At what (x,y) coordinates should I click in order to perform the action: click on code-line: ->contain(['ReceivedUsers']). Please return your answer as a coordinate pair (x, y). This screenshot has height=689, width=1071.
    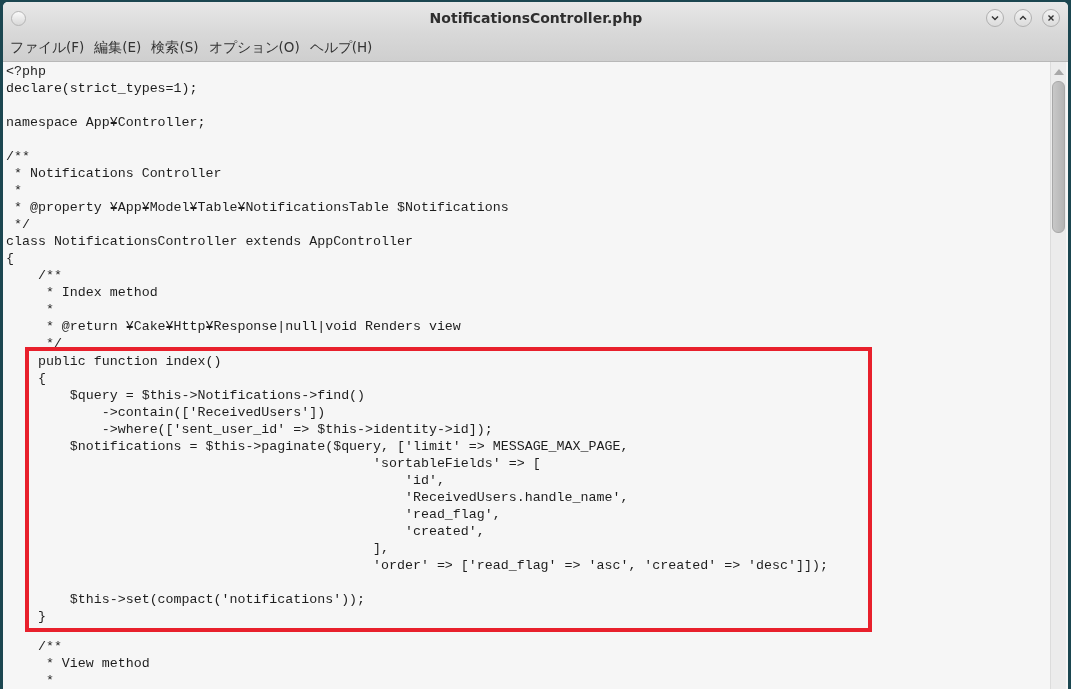
    Looking at the image, I should click on (213, 412).